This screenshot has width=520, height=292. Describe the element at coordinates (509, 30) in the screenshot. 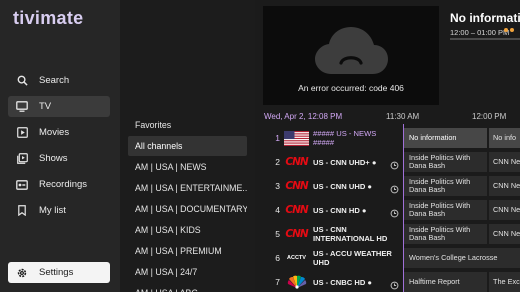

I see `timeline-marker` at that location.